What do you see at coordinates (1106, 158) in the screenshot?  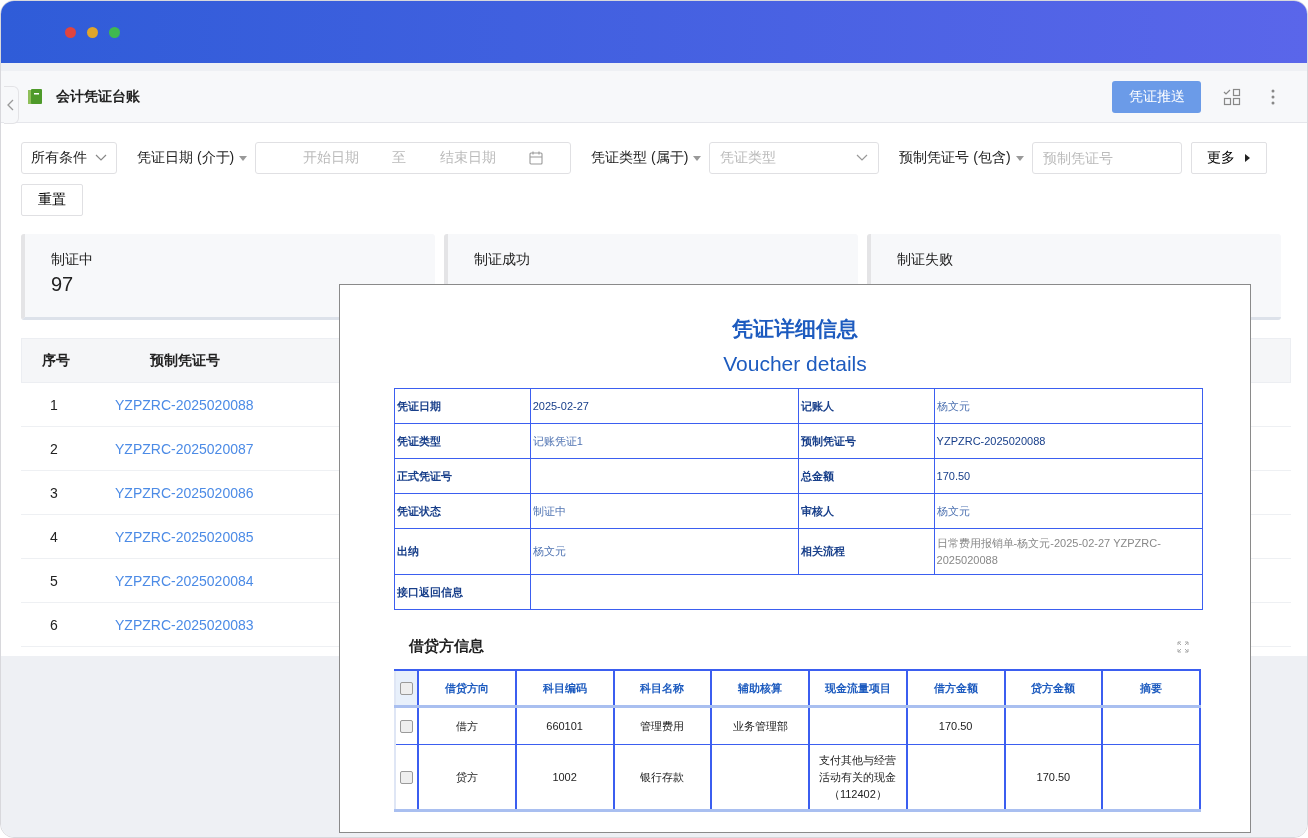 I see `number-input: 预制凭证号` at bounding box center [1106, 158].